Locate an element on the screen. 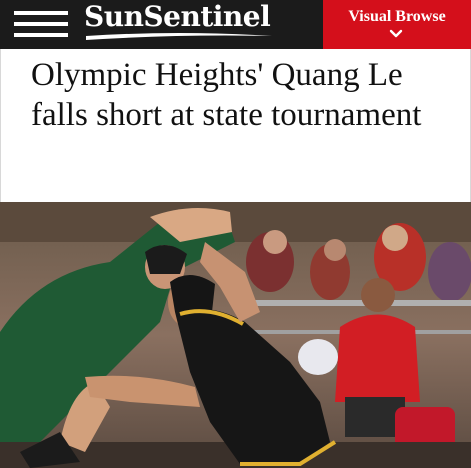  sun-sentinel-logo: SunSentinel is located at coordinates (178, 24).